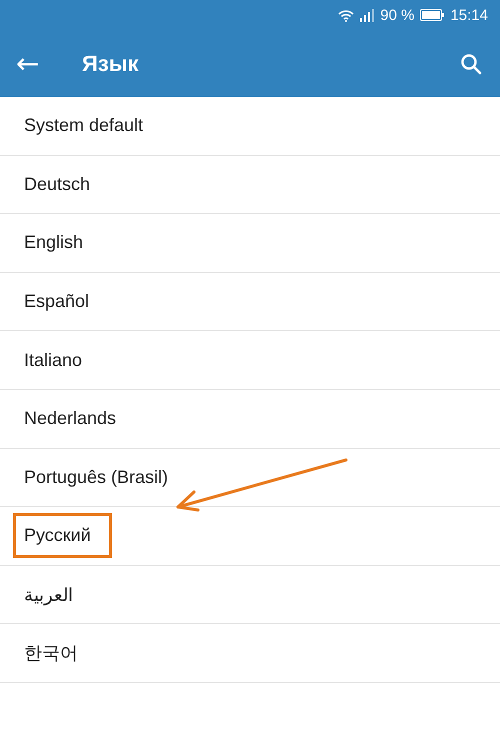 The image size is (500, 732). What do you see at coordinates (397, 15) in the screenshot?
I see `battery-percent: 90 %` at bounding box center [397, 15].